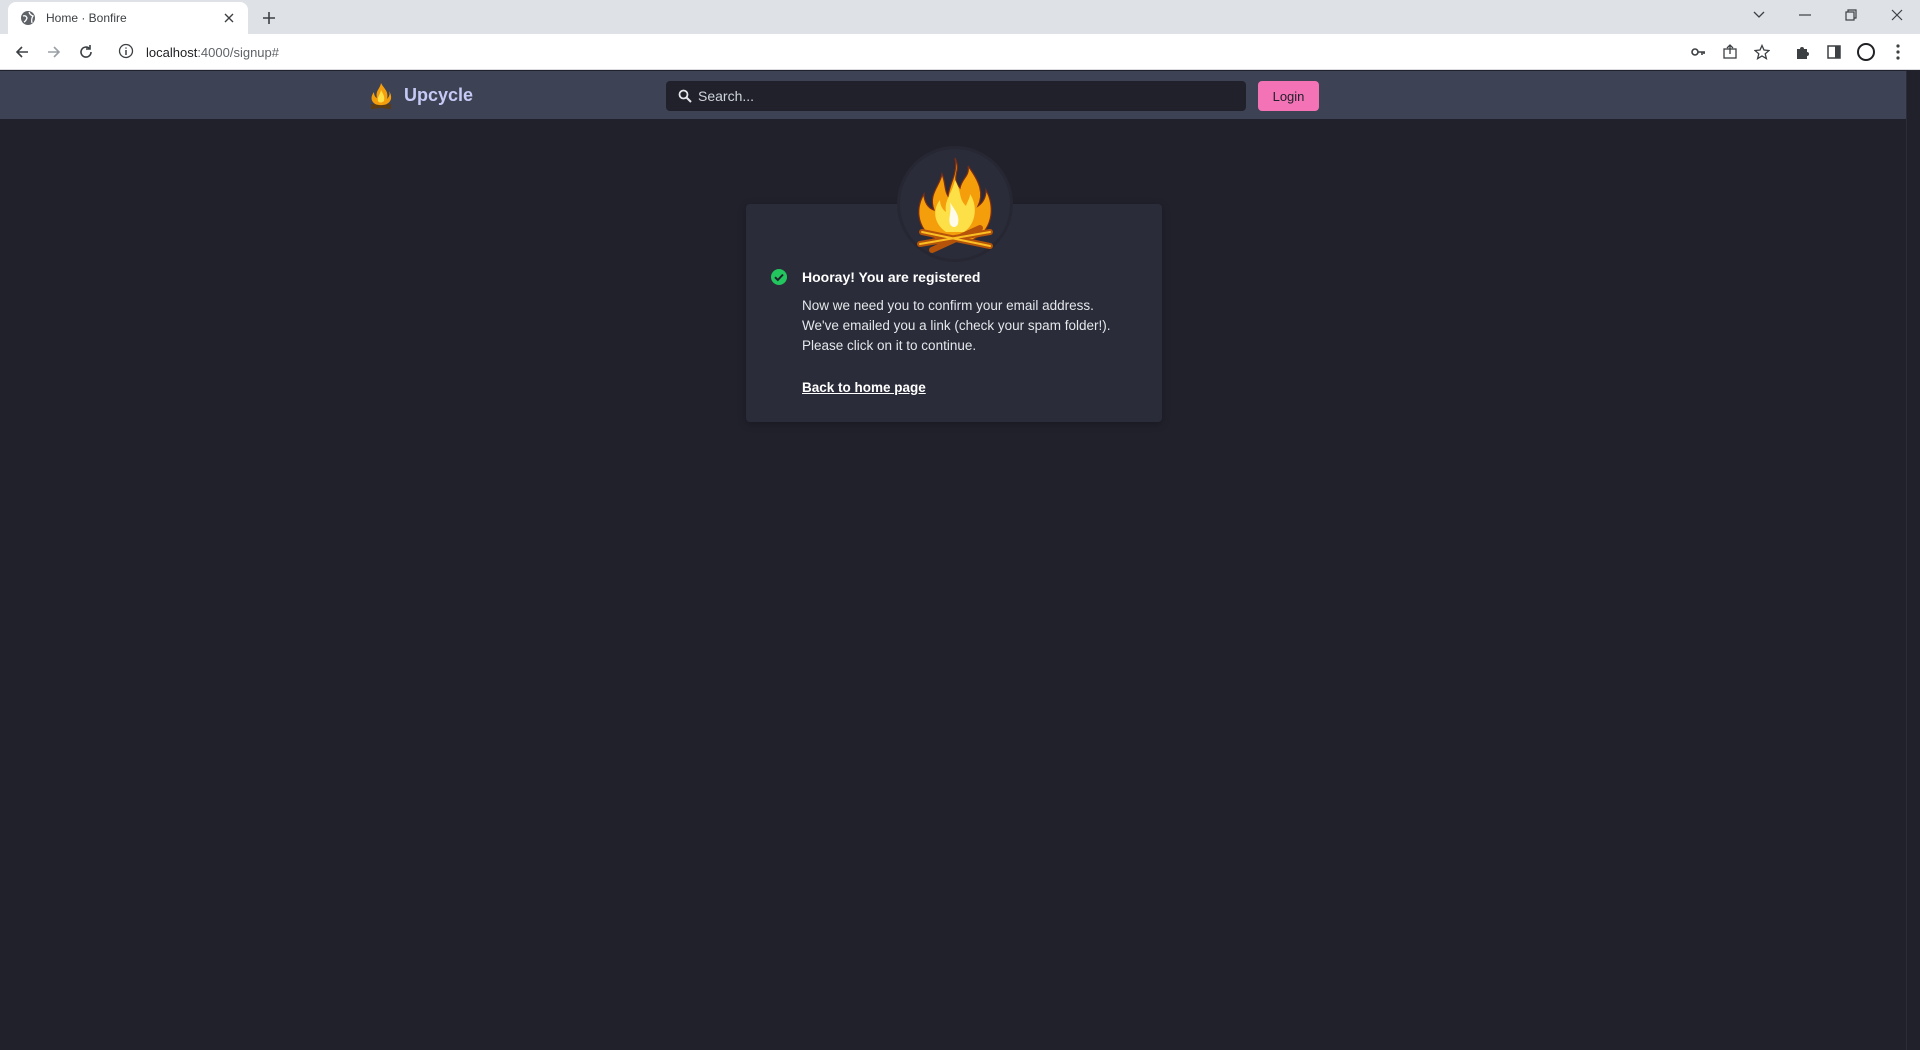  Describe the element at coordinates (891, 277) in the screenshot. I see `notice-heading: Hooray! You are registered` at that location.